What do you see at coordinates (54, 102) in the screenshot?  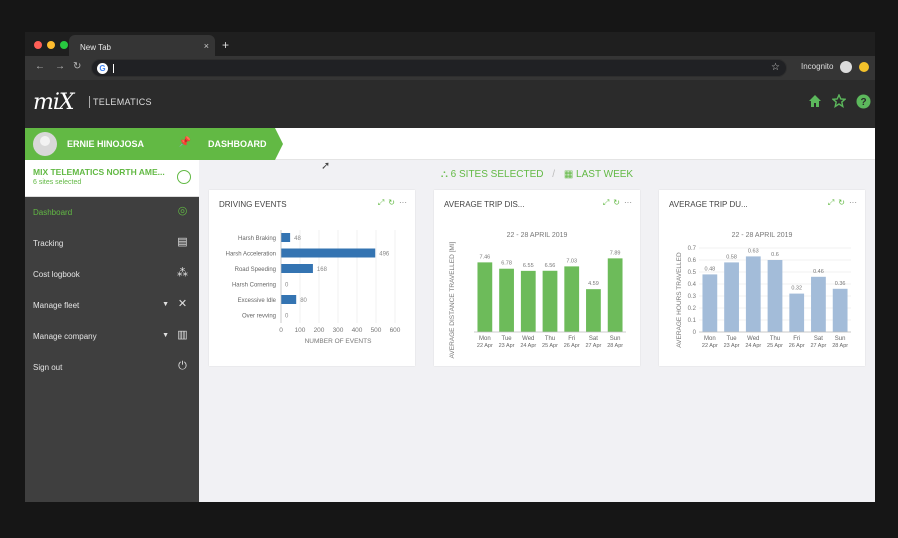 I see `mix-logo: miX` at bounding box center [54, 102].